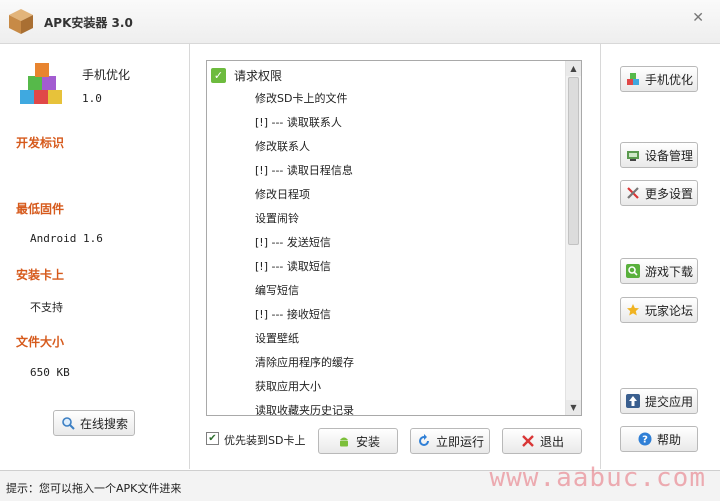 Image resolution: width=720 pixels, height=501 pixels. Describe the element at coordinates (282, 194) in the screenshot. I see `permission-item: 修改日程项` at that location.